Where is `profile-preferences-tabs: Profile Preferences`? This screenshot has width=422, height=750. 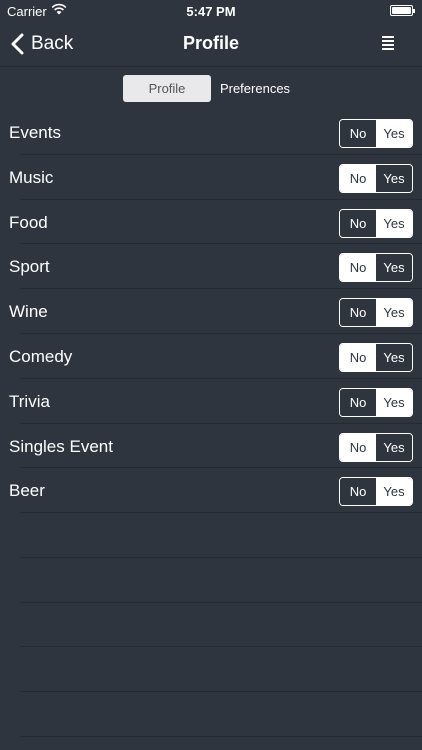 profile-preferences-tabs: Profile Preferences is located at coordinates (211, 88).